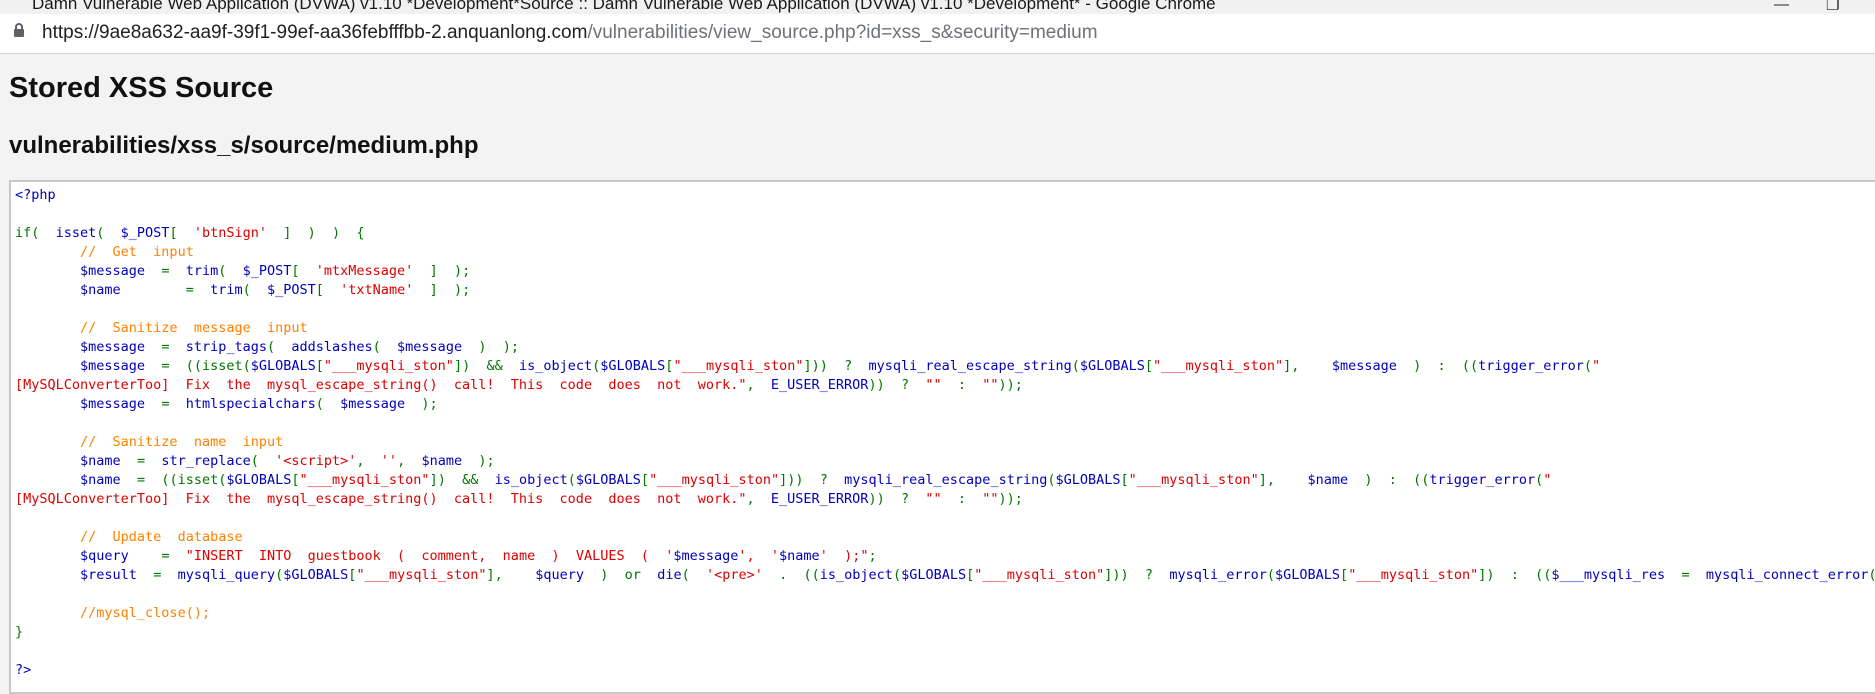 This screenshot has width=1875, height=694. Describe the element at coordinates (161, 537) in the screenshot. I see `code-token: // Update database` at that location.